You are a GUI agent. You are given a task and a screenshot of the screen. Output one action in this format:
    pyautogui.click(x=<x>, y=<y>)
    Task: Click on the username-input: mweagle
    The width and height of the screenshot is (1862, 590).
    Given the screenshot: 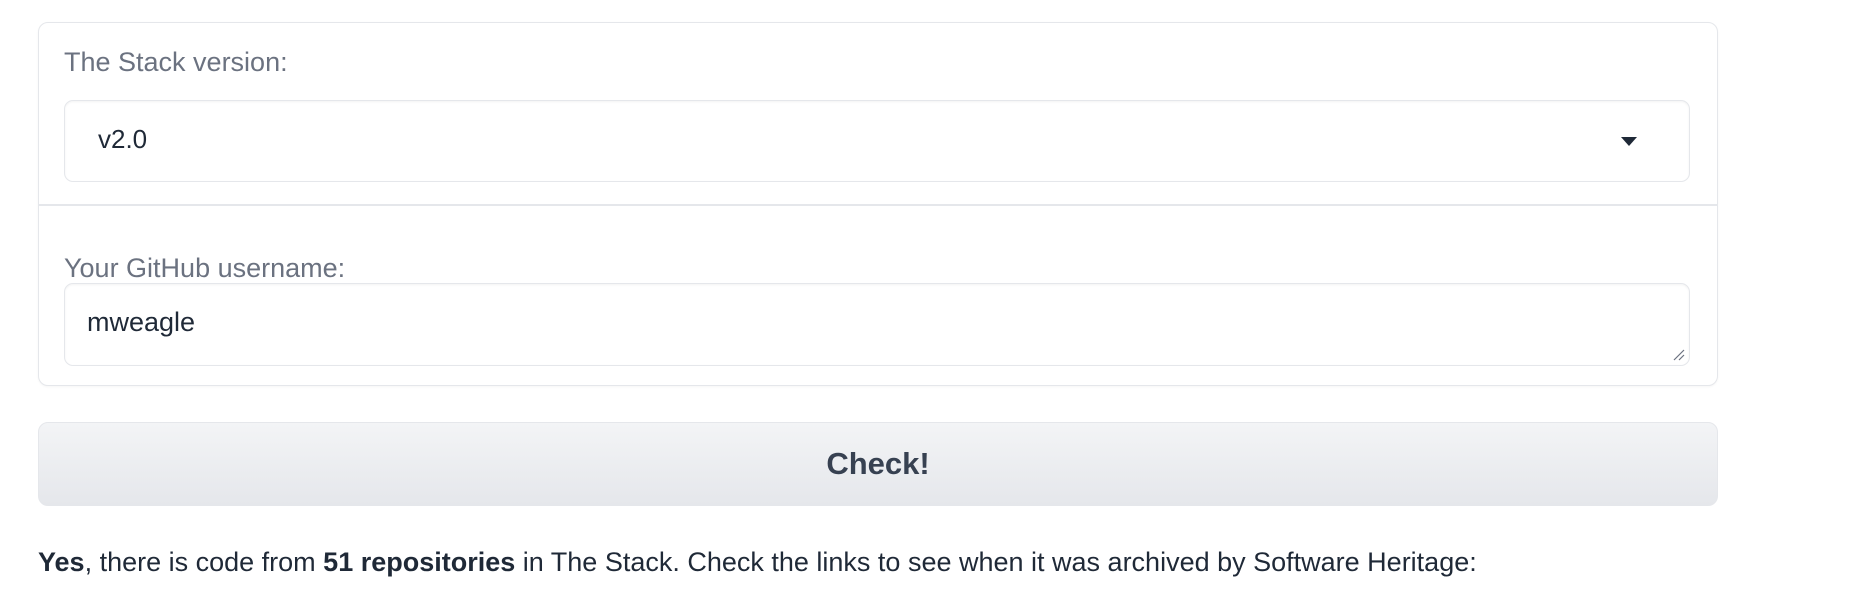 What is the action you would take?
    pyautogui.click(x=877, y=324)
    